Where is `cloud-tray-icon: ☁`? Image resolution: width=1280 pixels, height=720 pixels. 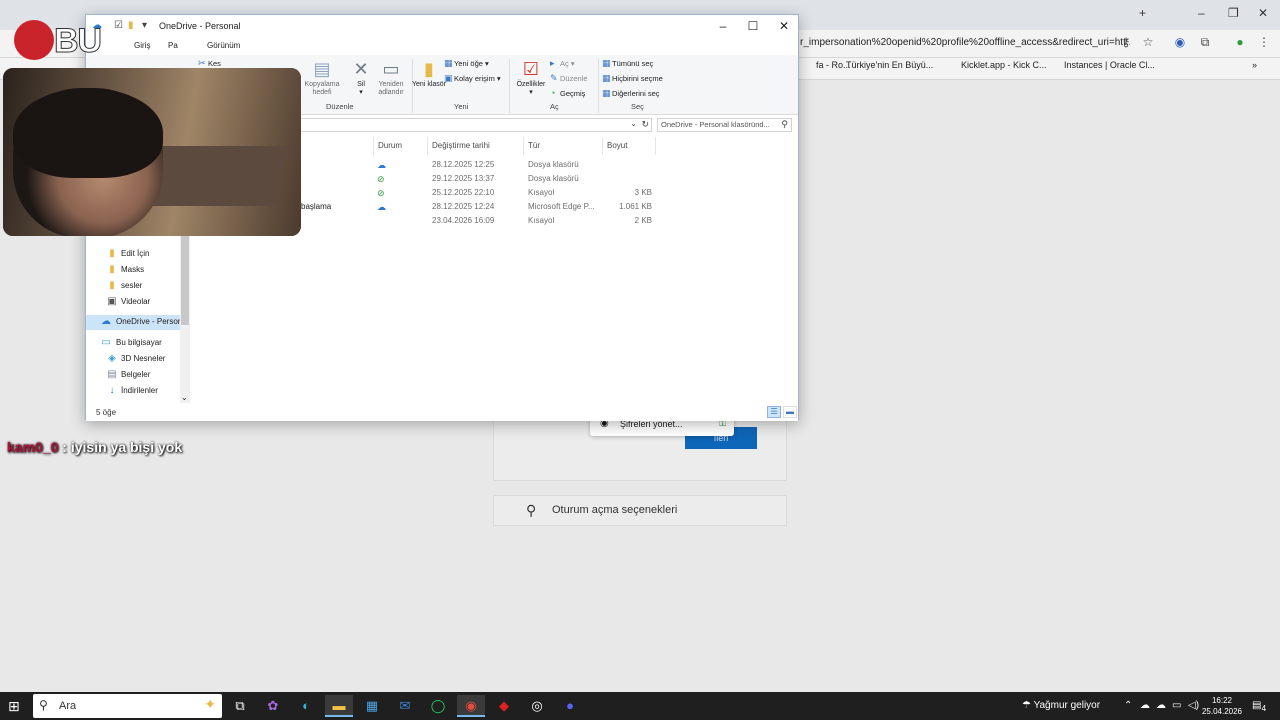
cloud-tray-icon: ☁ is located at coordinates (1161, 705).